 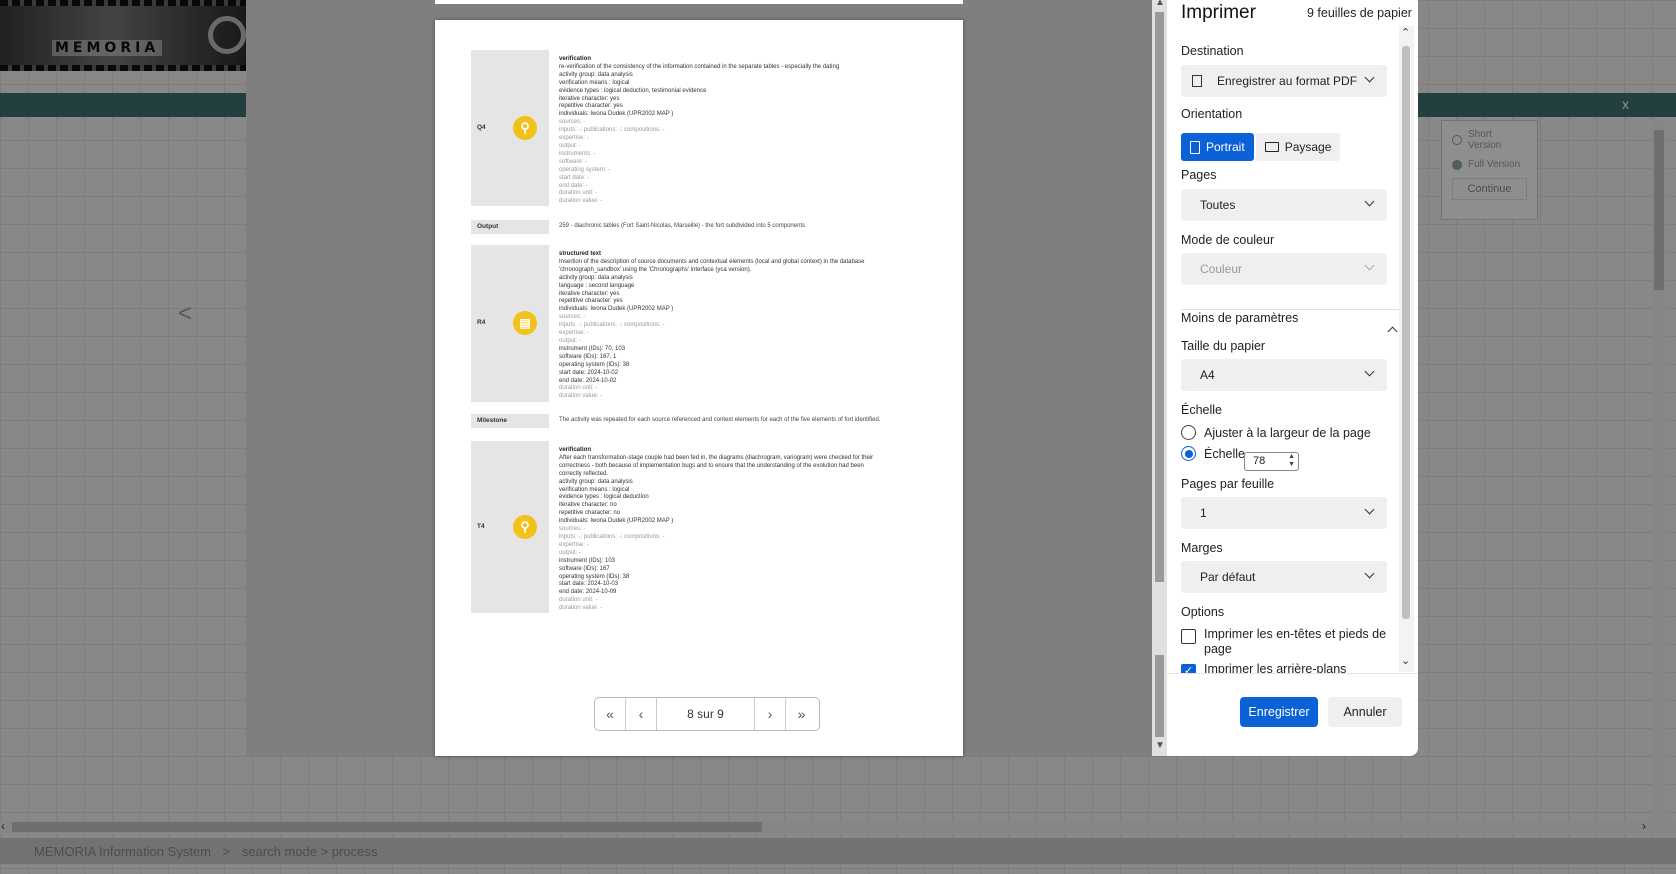 I want to click on headers-footers-checkbox, so click(x=1188, y=636).